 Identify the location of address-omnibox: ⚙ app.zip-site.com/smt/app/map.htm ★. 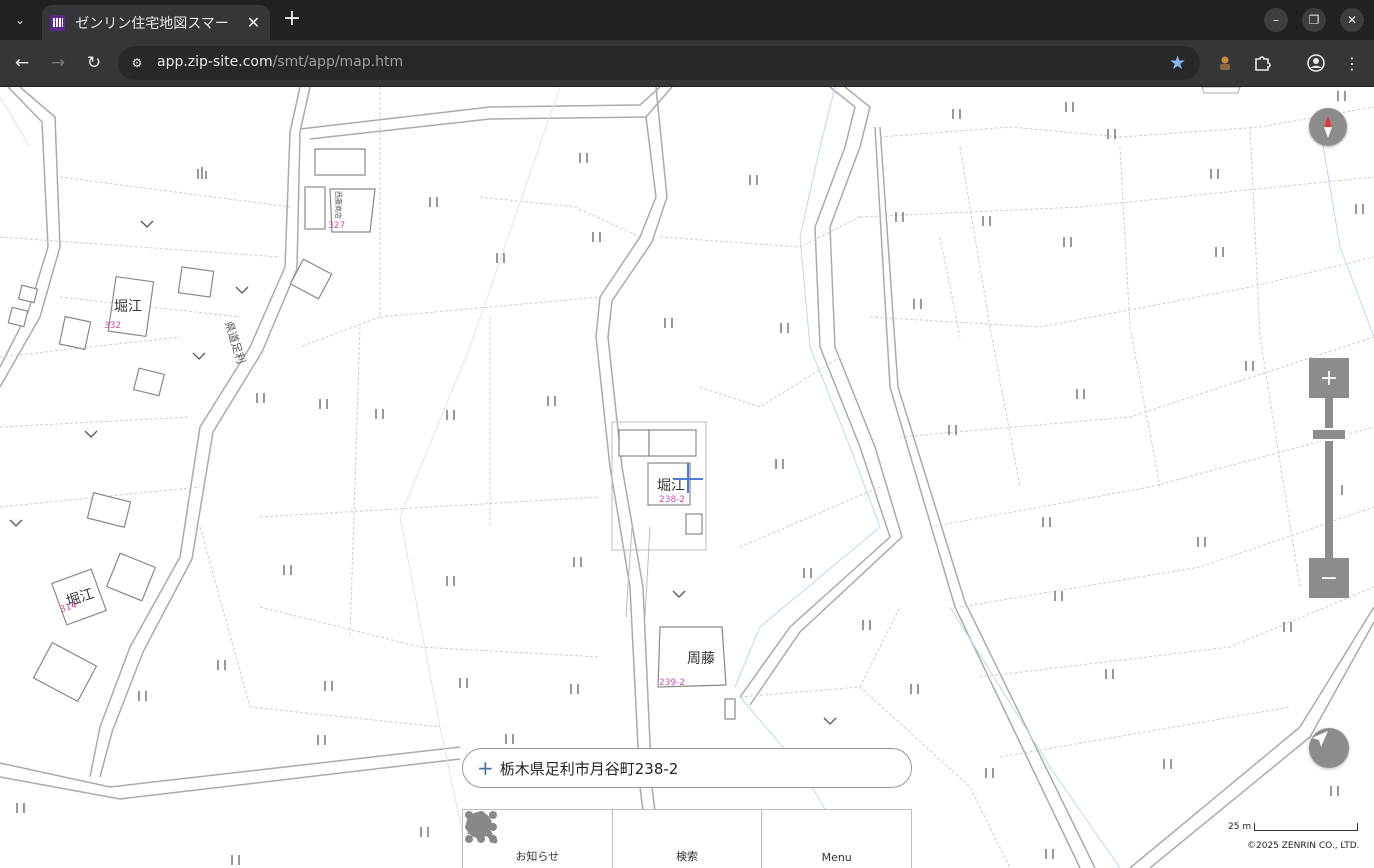
(659, 63).